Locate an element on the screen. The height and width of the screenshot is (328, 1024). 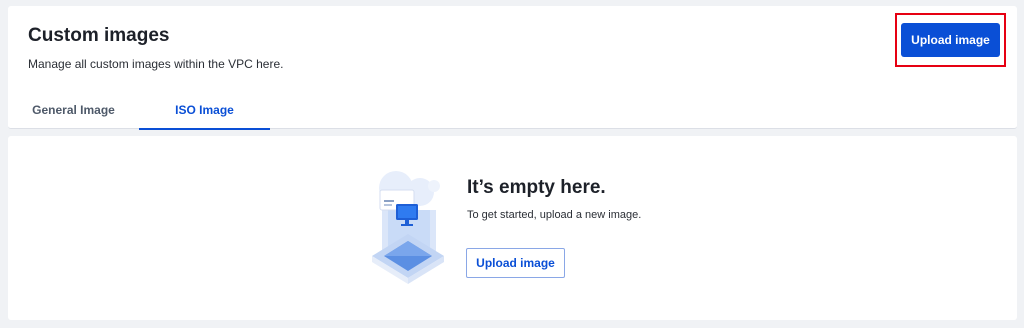
tab-general-image: General Image is located at coordinates (73, 109).